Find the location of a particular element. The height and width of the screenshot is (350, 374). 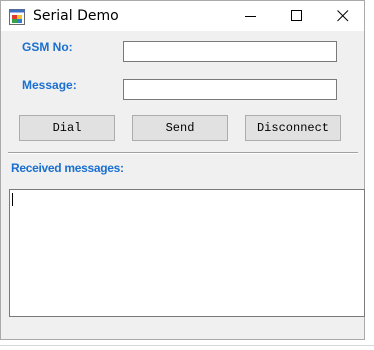

received-messages-label: Received messages: is located at coordinates (67, 168).